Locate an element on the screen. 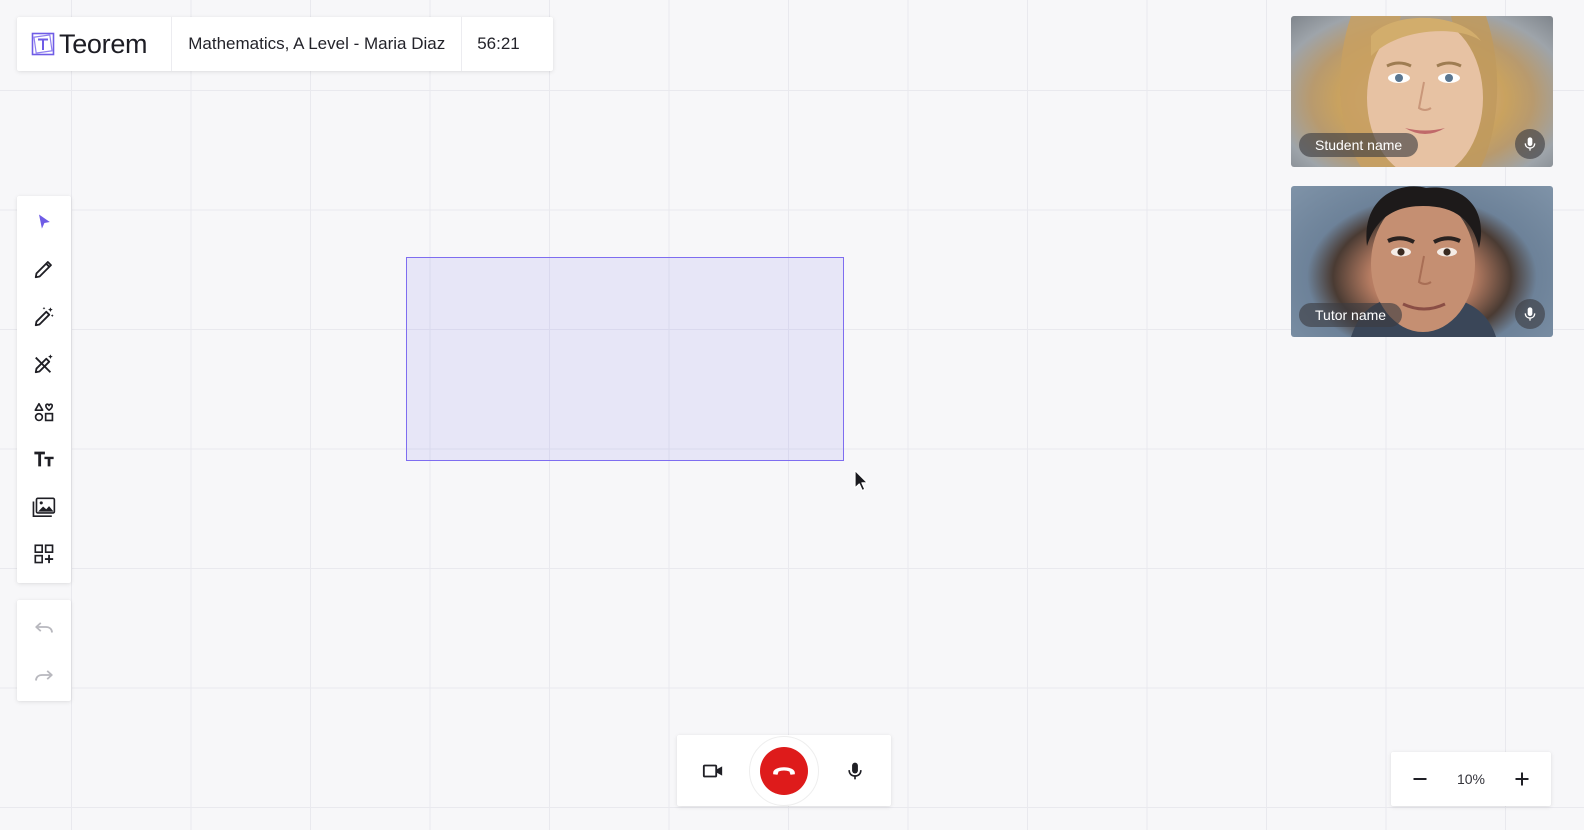 The width and height of the screenshot is (1584, 830). camera-toggle-button is located at coordinates (713, 771).